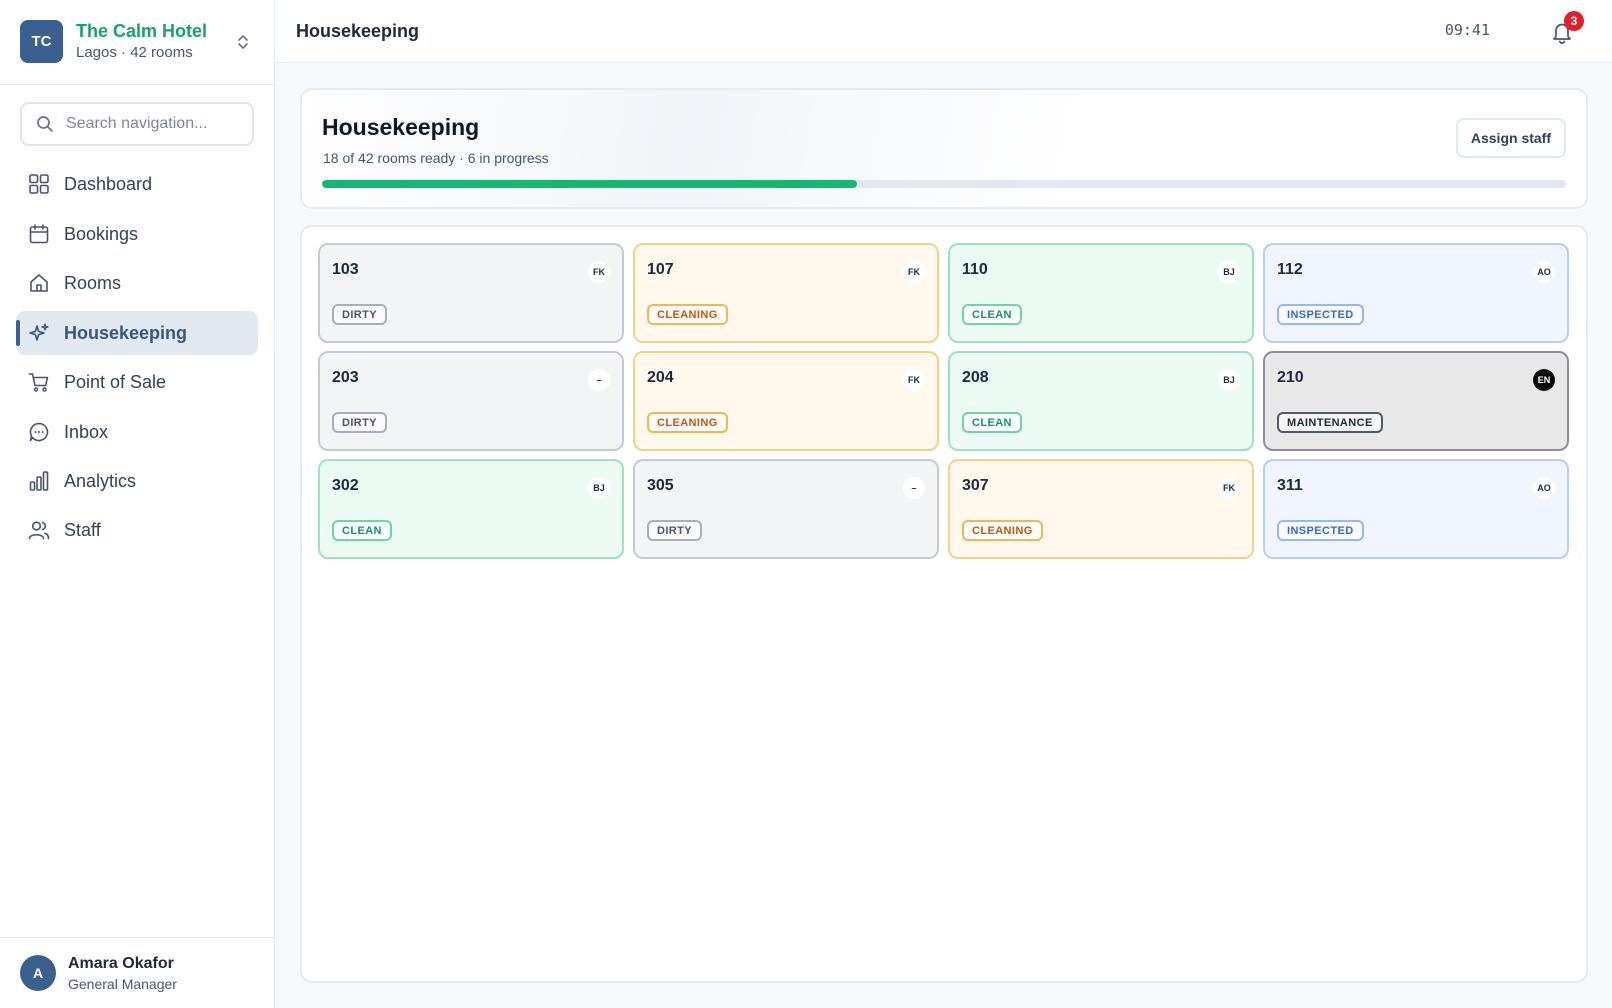 This screenshot has width=1612, height=1008. Describe the element at coordinates (45, 124) in the screenshot. I see `search-icon` at that location.